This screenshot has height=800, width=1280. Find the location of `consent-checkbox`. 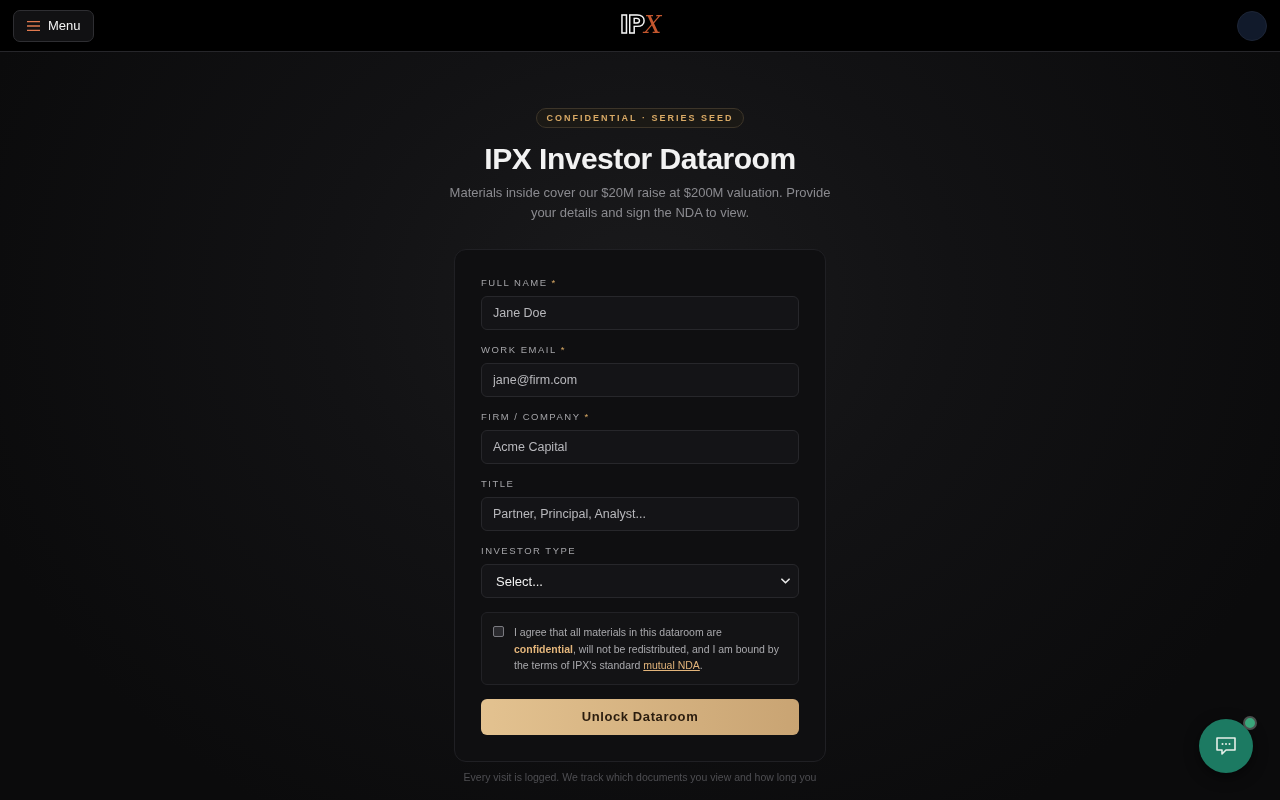

consent-checkbox is located at coordinates (498, 631).